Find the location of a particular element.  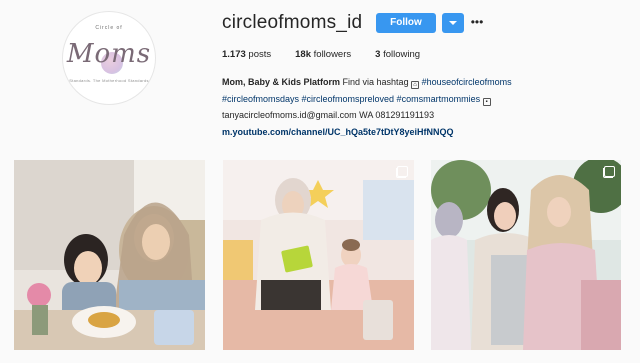

followers-stat: 18k followers is located at coordinates (323, 54).